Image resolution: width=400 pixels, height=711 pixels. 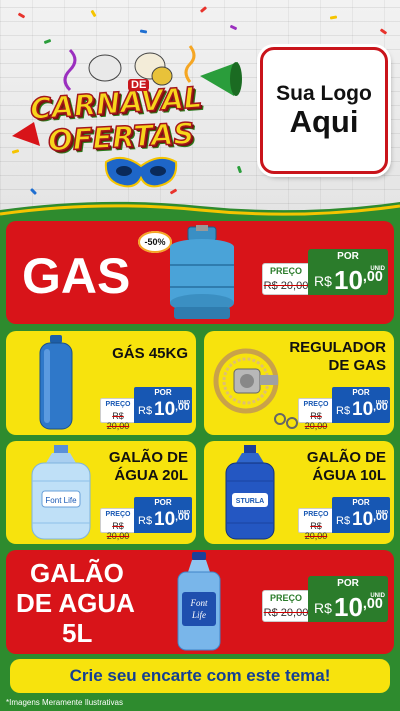 I want to click on carnival-logo: CARNAVAL DE OFERTAS, so click(x=126, y=112).